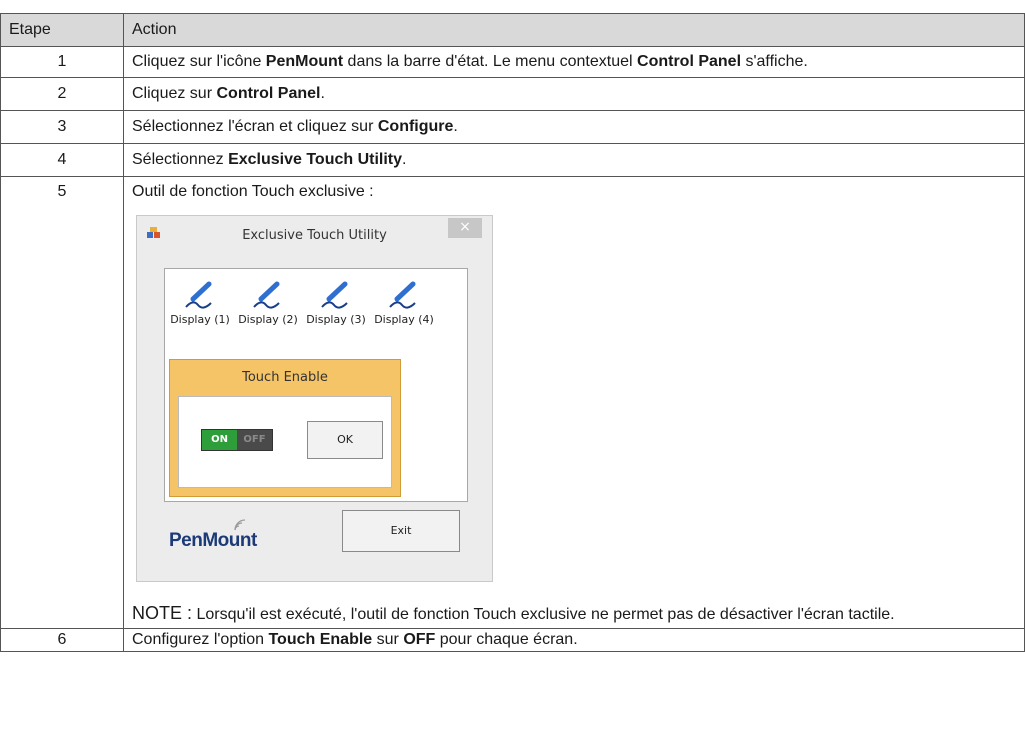  Describe the element at coordinates (304, 61) in the screenshot. I see `action-bold: PenMount` at that location.